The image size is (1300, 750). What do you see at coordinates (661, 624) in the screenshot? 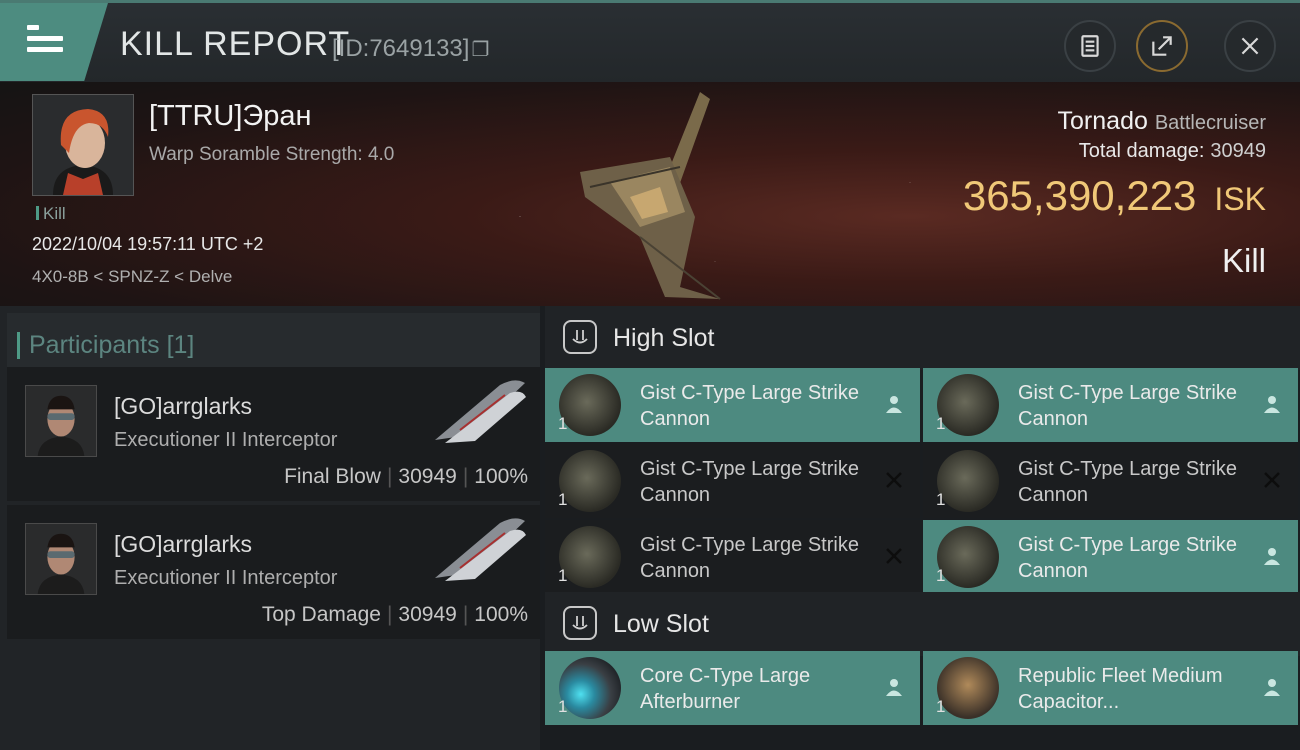
I see `low-slot-label: Low Slot` at bounding box center [661, 624].